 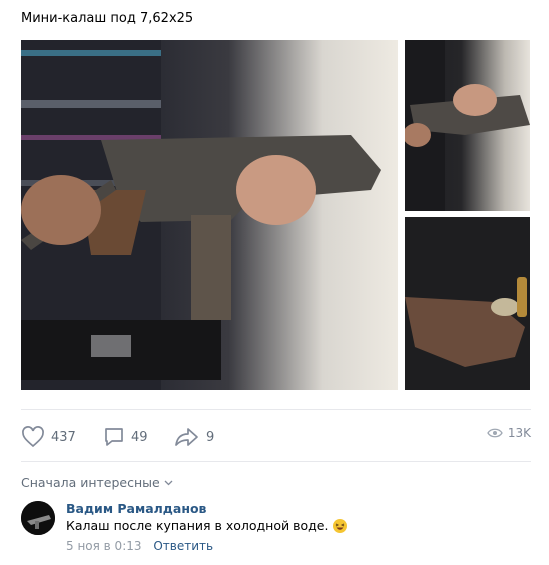 What do you see at coordinates (276, 461) in the screenshot?
I see `divider-bottom` at bounding box center [276, 461].